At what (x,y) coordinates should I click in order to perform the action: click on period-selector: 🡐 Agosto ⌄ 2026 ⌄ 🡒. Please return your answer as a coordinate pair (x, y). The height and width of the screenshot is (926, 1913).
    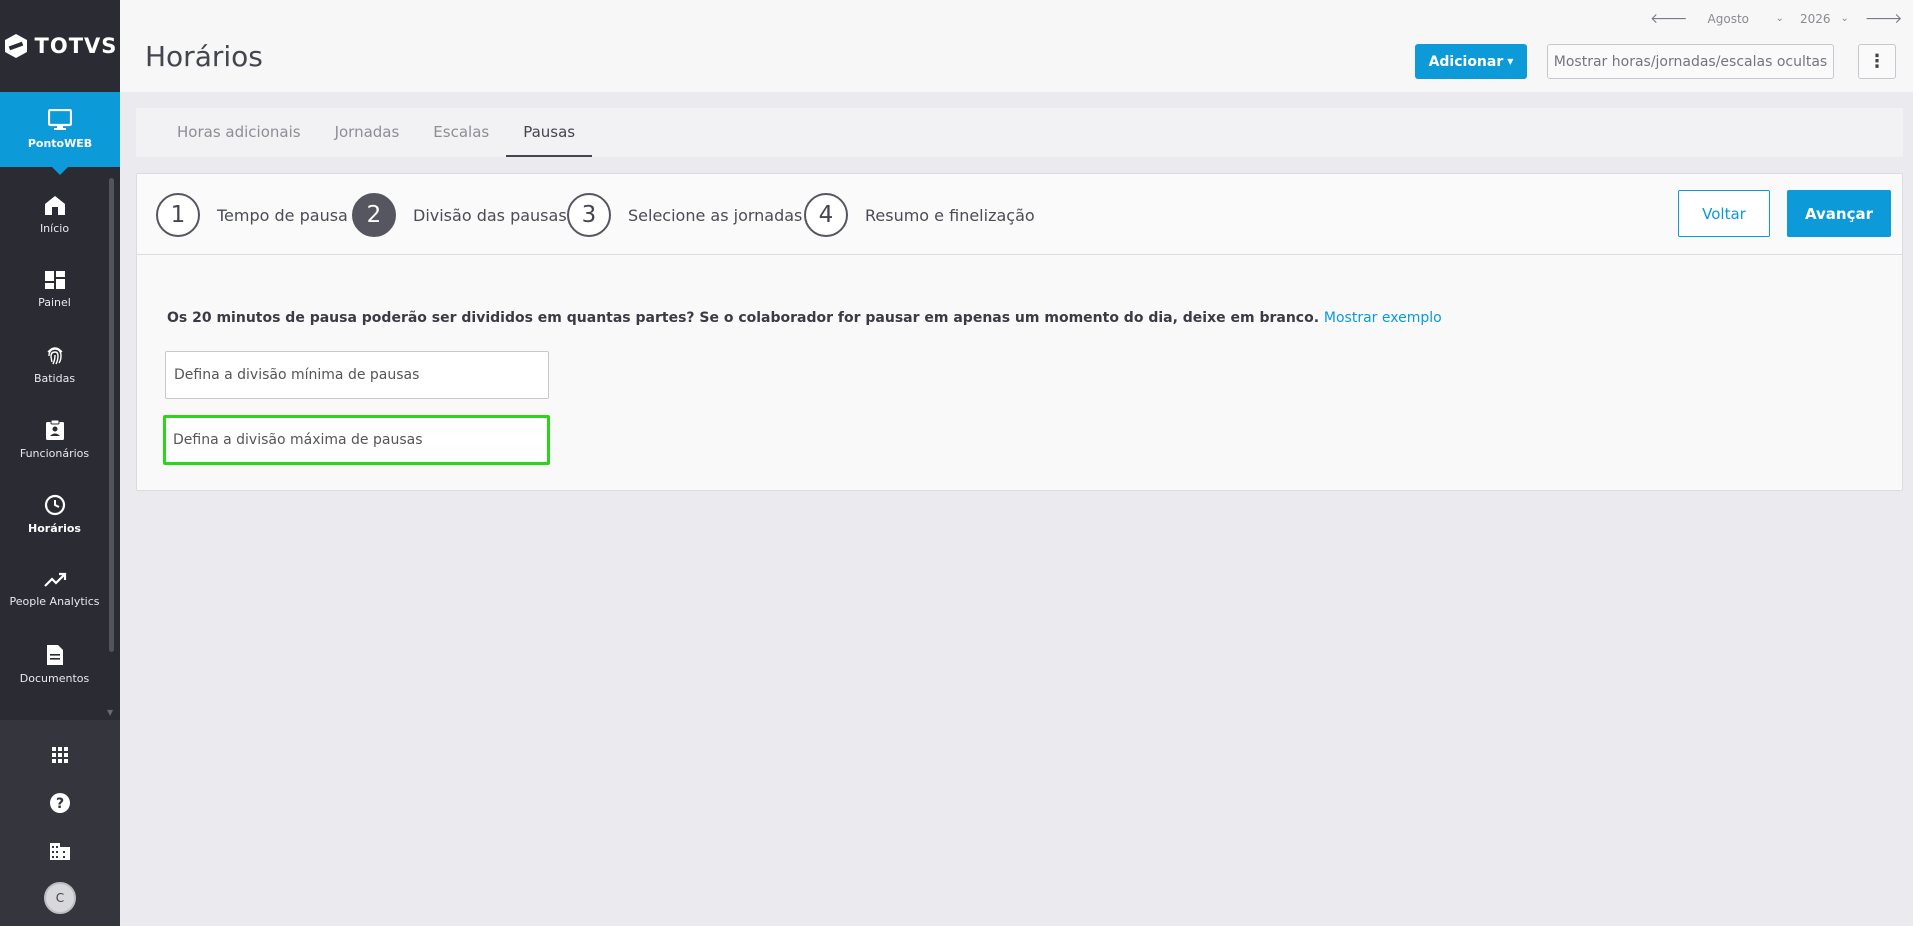
    Looking at the image, I should click on (1776, 18).